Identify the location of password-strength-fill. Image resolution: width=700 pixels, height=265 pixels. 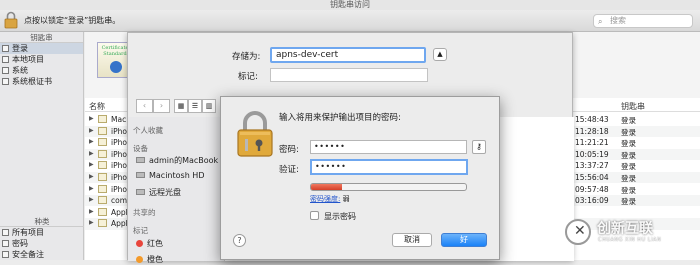
(326, 187).